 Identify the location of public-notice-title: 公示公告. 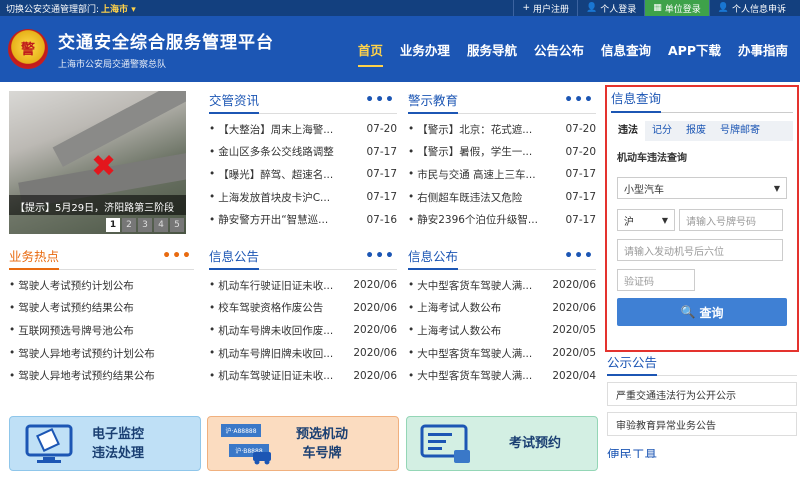
(632, 364).